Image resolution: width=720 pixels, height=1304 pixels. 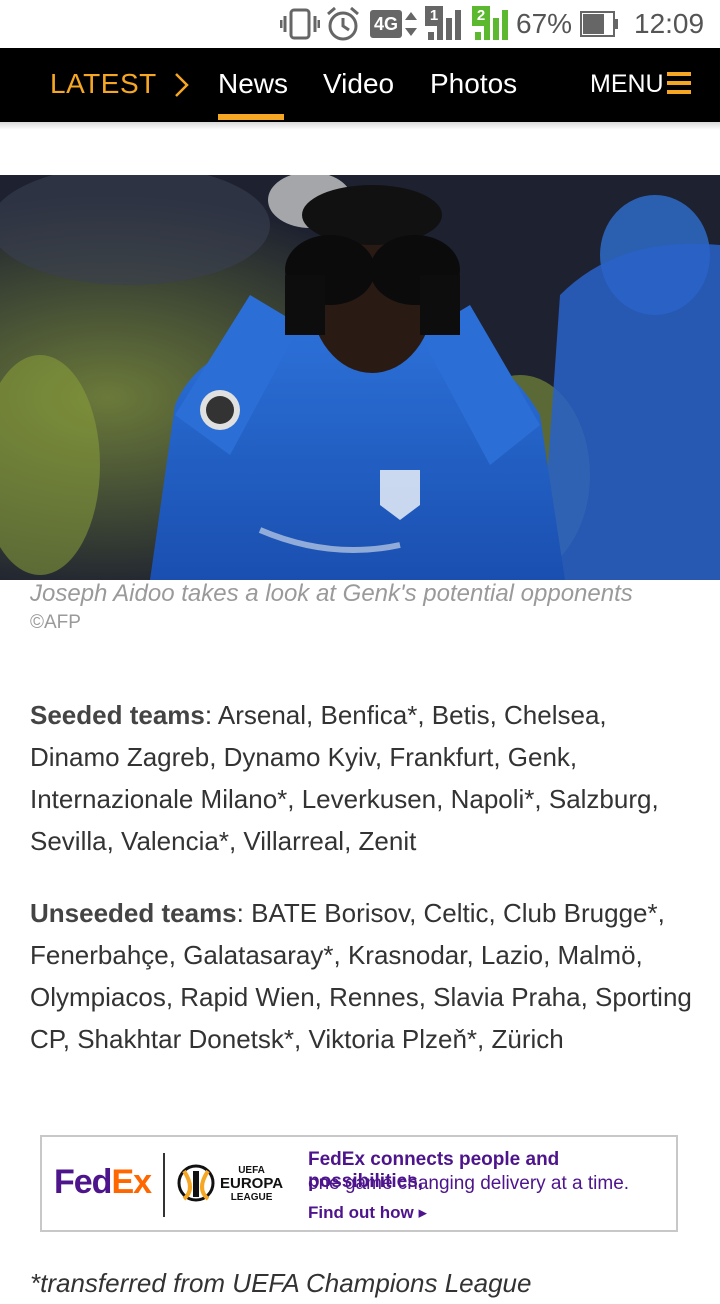 What do you see at coordinates (182, 85) in the screenshot?
I see `chevron-right-icon` at bounding box center [182, 85].